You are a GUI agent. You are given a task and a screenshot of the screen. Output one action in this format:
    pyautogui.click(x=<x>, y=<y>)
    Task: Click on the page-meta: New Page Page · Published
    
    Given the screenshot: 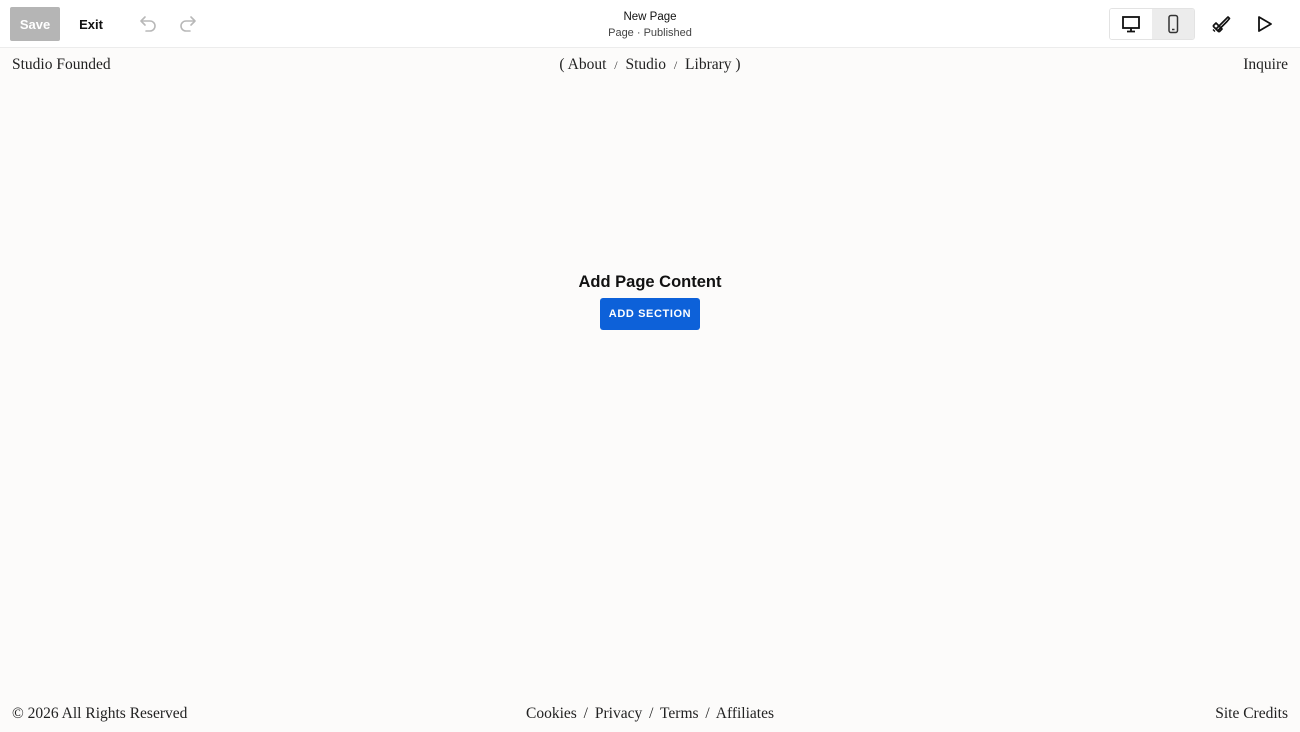 What is the action you would take?
    pyautogui.click(x=650, y=25)
    